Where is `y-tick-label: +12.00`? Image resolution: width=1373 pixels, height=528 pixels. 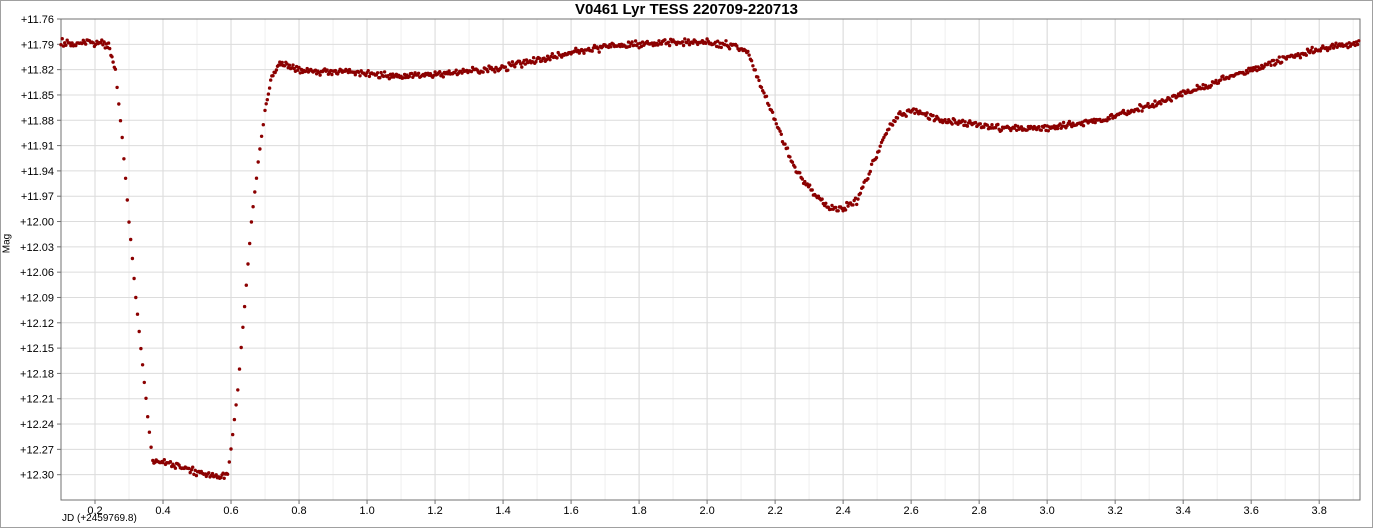
y-tick-label: +12.00 is located at coordinates (37, 223).